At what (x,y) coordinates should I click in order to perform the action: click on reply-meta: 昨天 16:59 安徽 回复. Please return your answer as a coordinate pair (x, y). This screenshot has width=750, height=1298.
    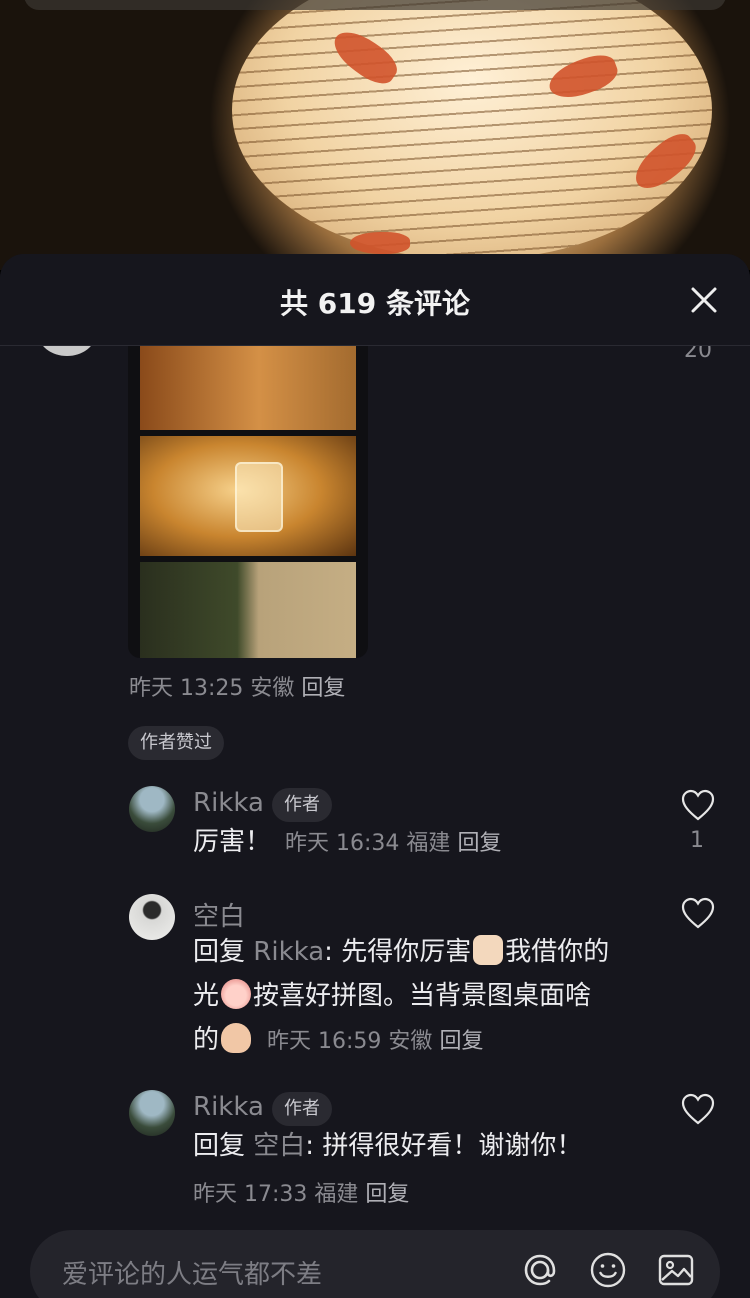
    Looking at the image, I should click on (375, 1041).